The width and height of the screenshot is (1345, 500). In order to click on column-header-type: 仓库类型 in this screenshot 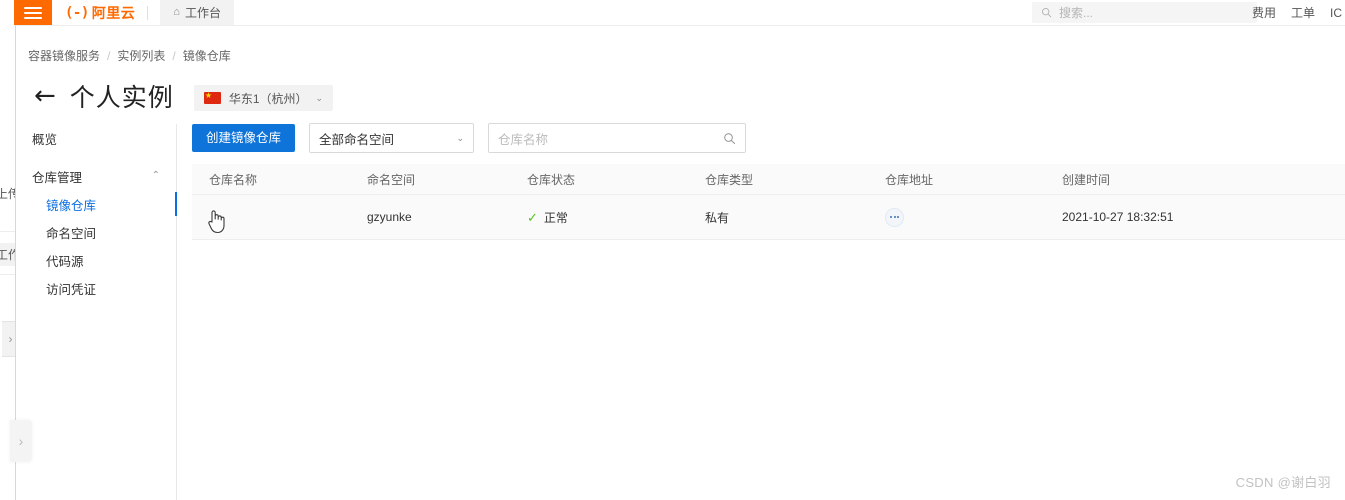, I will do `click(729, 179)`.